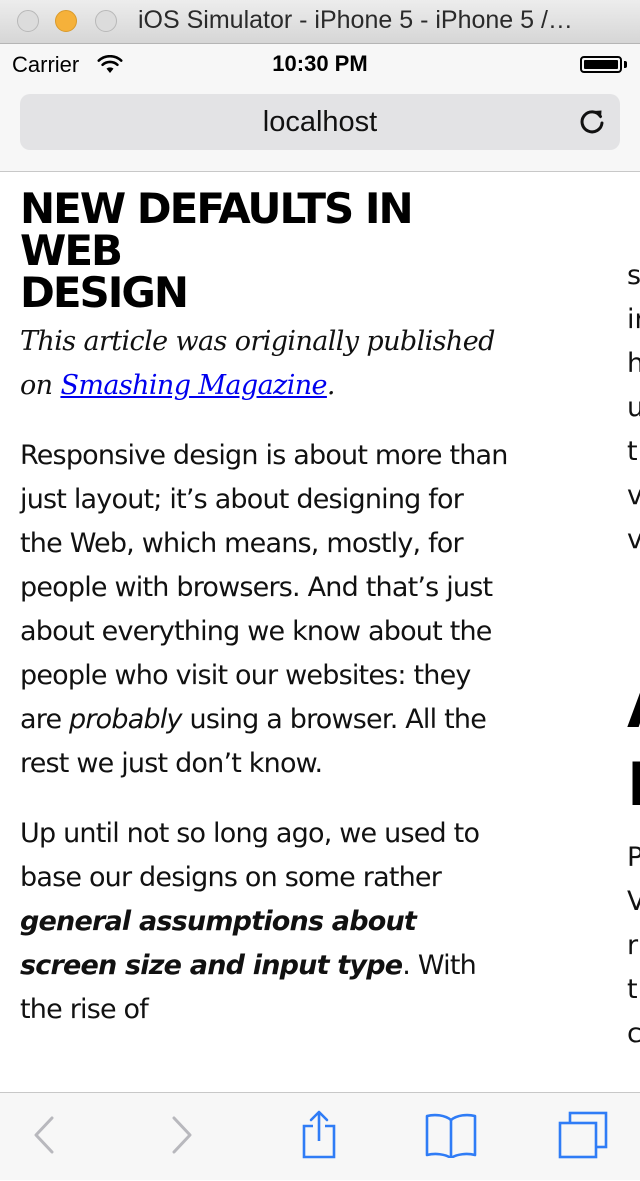  What do you see at coordinates (625, 64) in the screenshot?
I see `battery-tip` at bounding box center [625, 64].